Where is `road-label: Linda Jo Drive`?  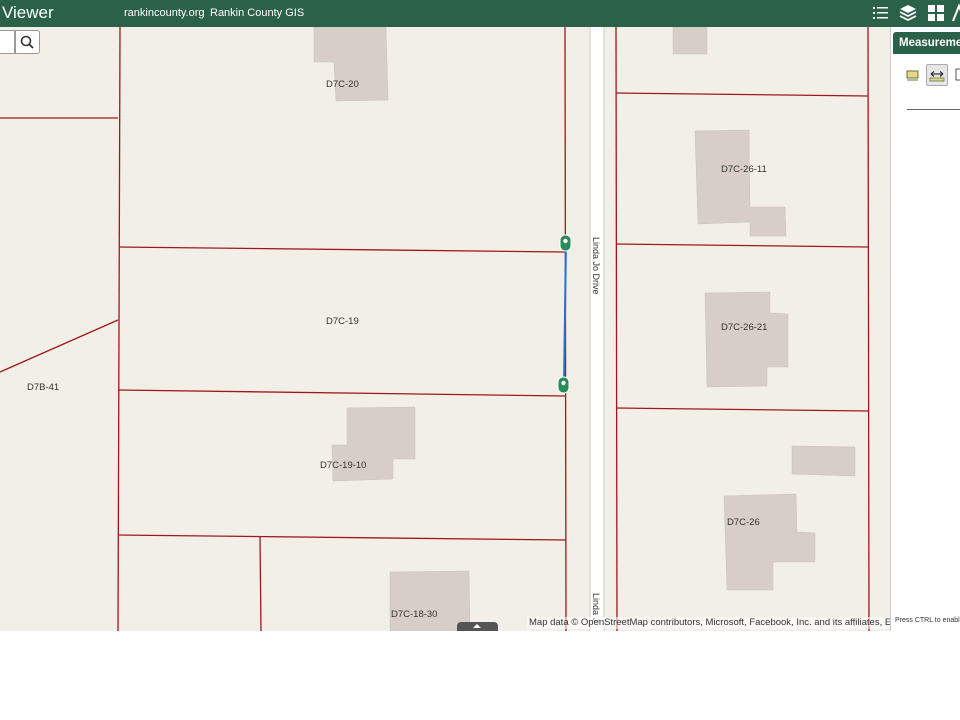 road-label: Linda Jo Drive is located at coordinates (596, 266).